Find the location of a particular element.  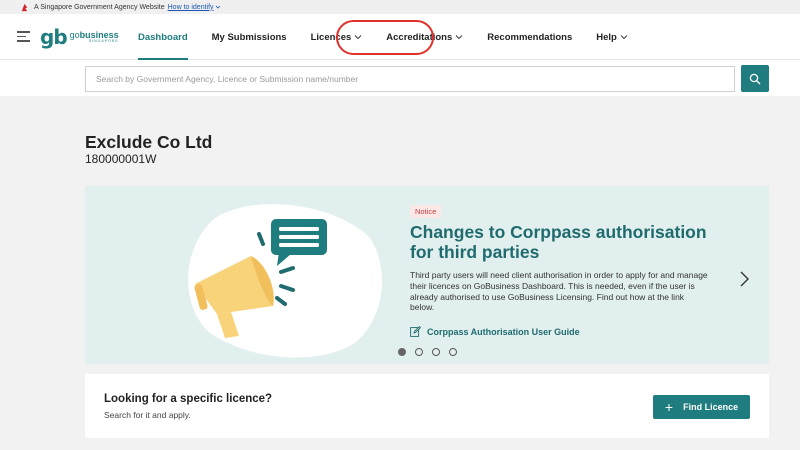

nav-dashboard: Dashboard is located at coordinates (163, 37).